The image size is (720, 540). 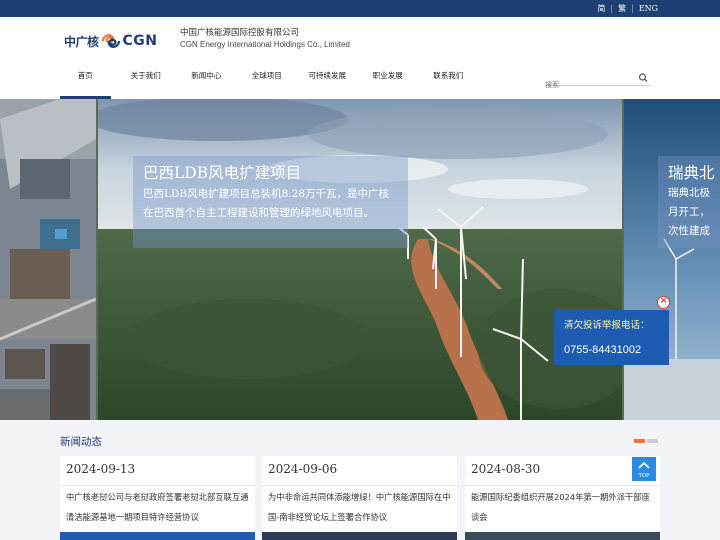 What do you see at coordinates (506, 469) in the screenshot?
I see `news-date: 2024-08-30` at bounding box center [506, 469].